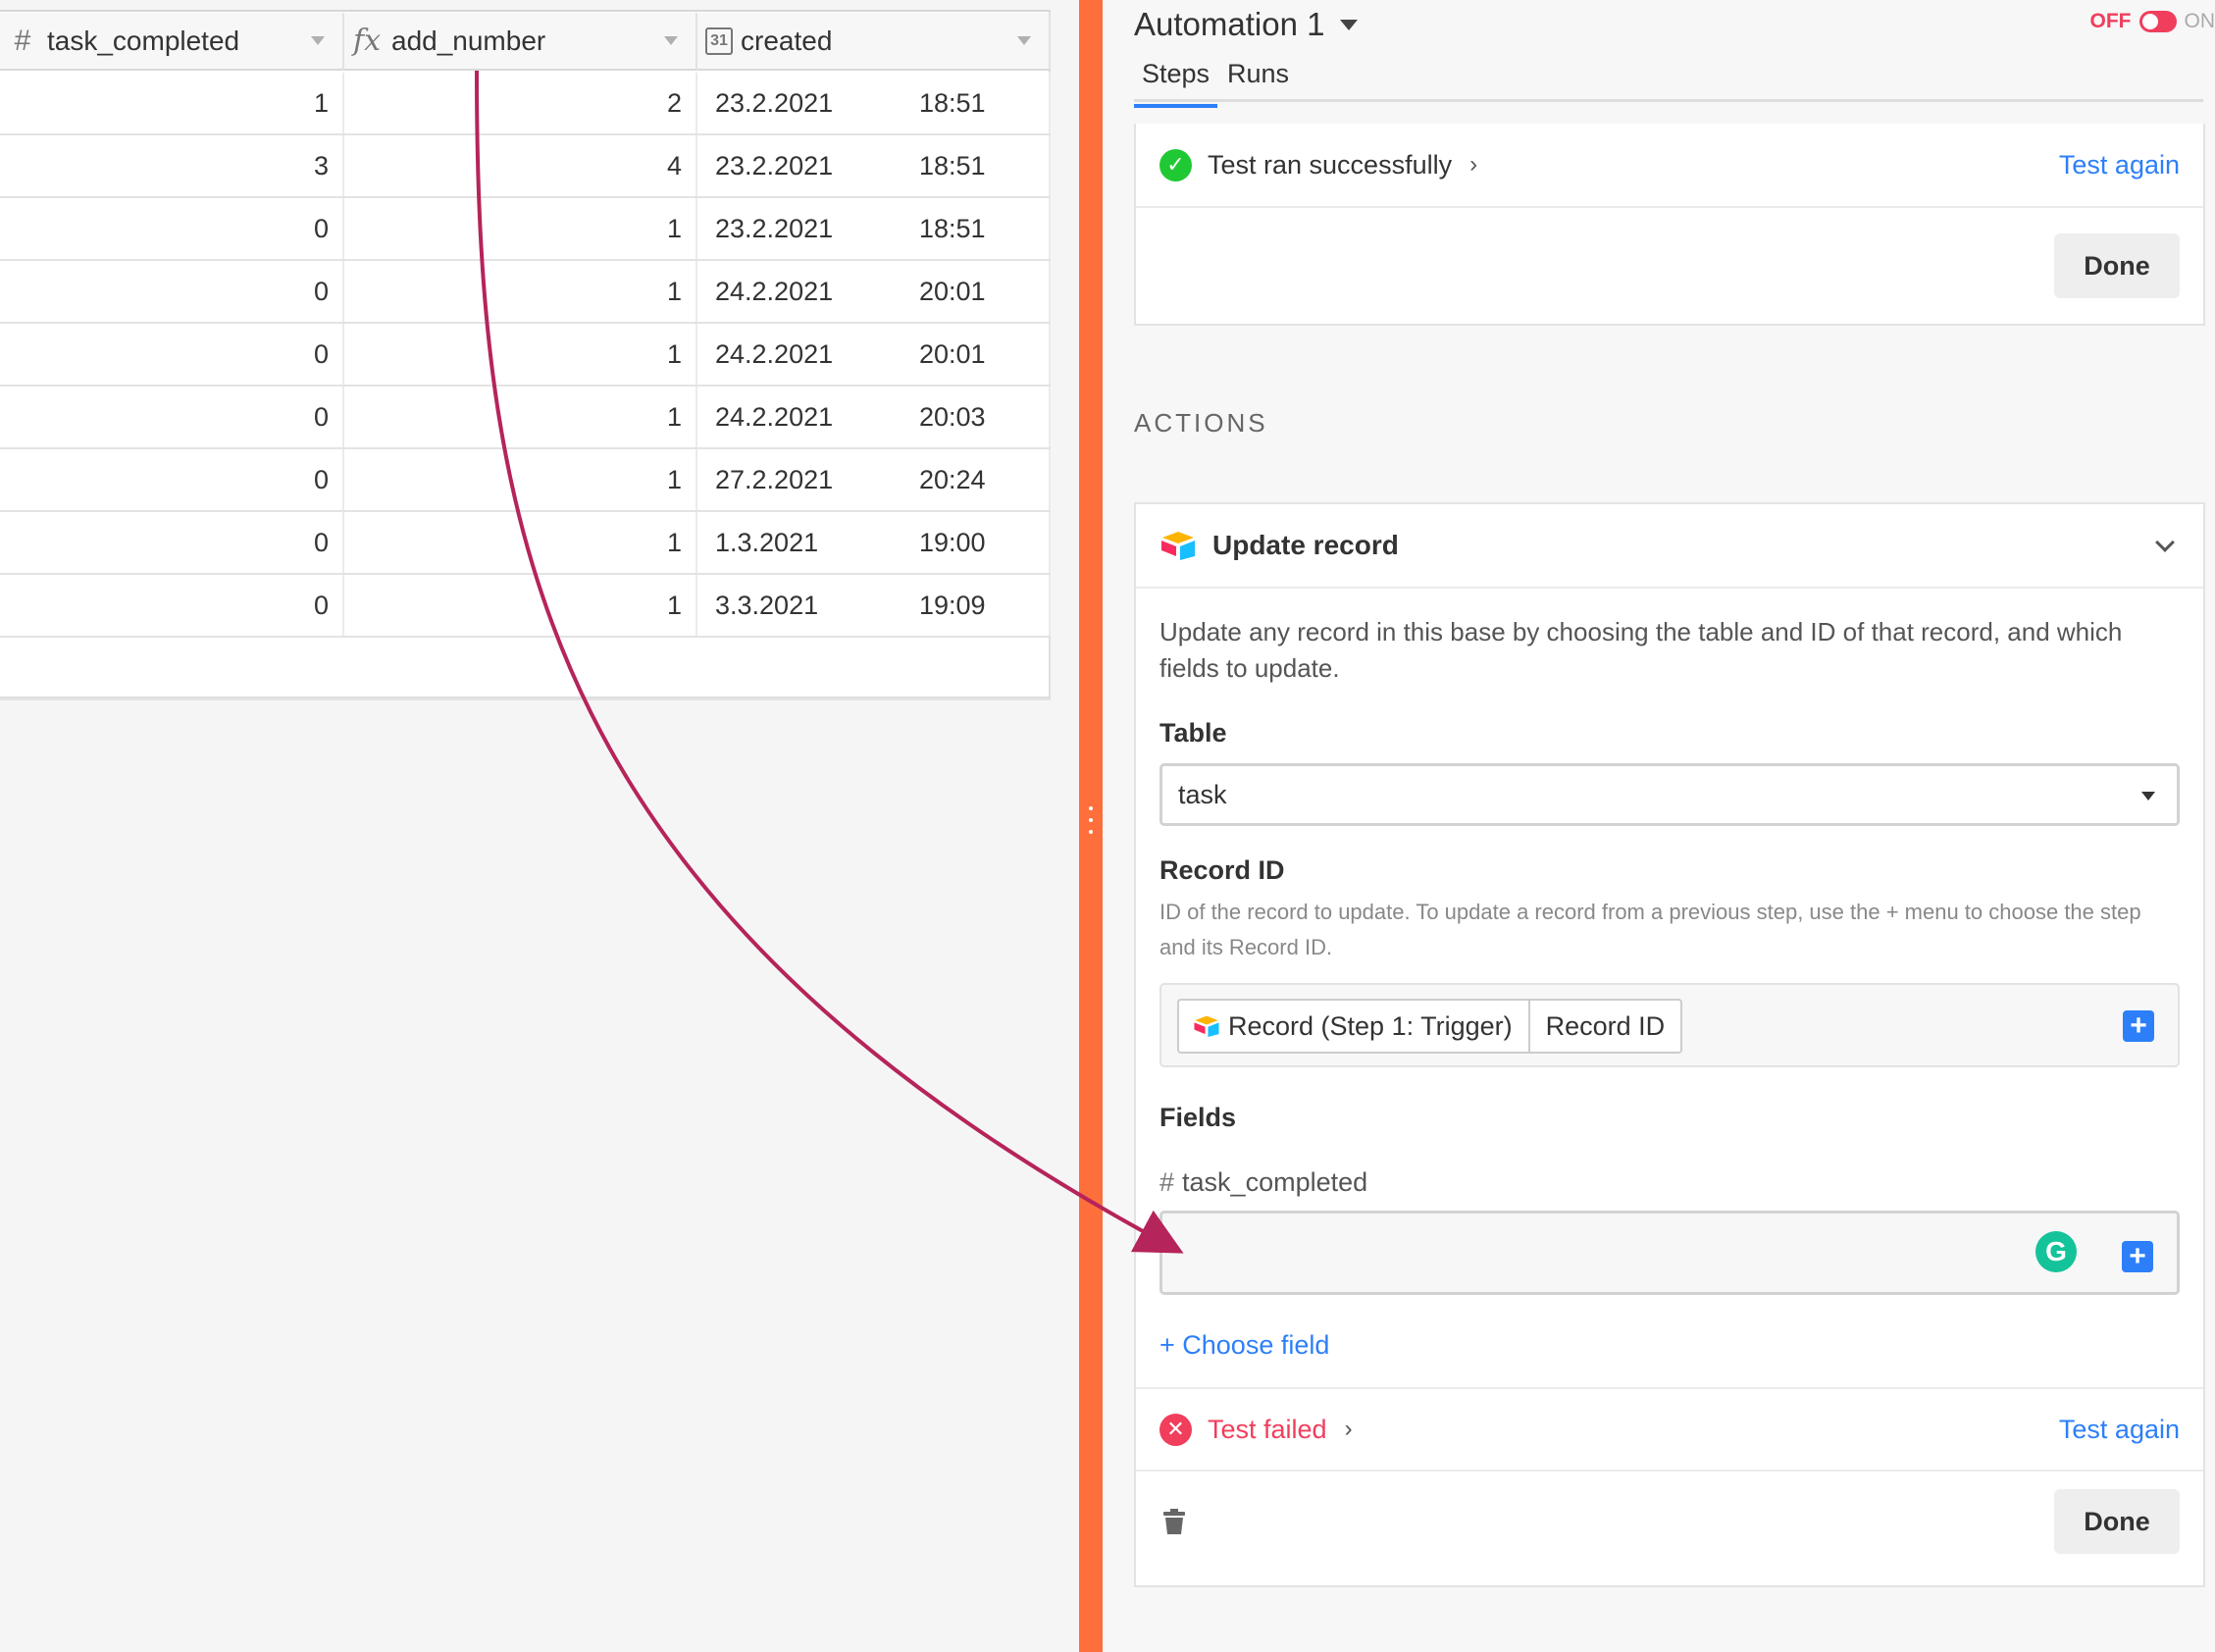 Image resolution: width=2215 pixels, height=1652 pixels. What do you see at coordinates (1222, 870) in the screenshot?
I see `record-id-label: Record ID` at bounding box center [1222, 870].